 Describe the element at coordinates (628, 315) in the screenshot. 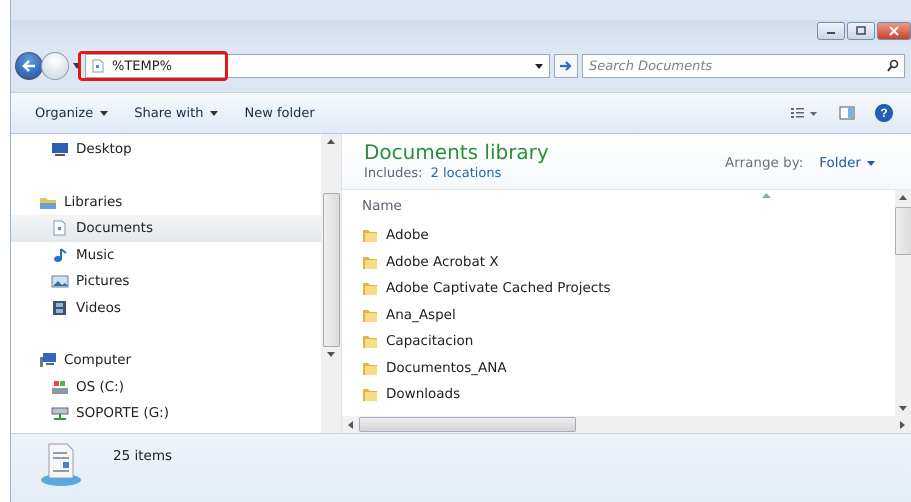

I see `file-row: Ana_Aspel` at that location.